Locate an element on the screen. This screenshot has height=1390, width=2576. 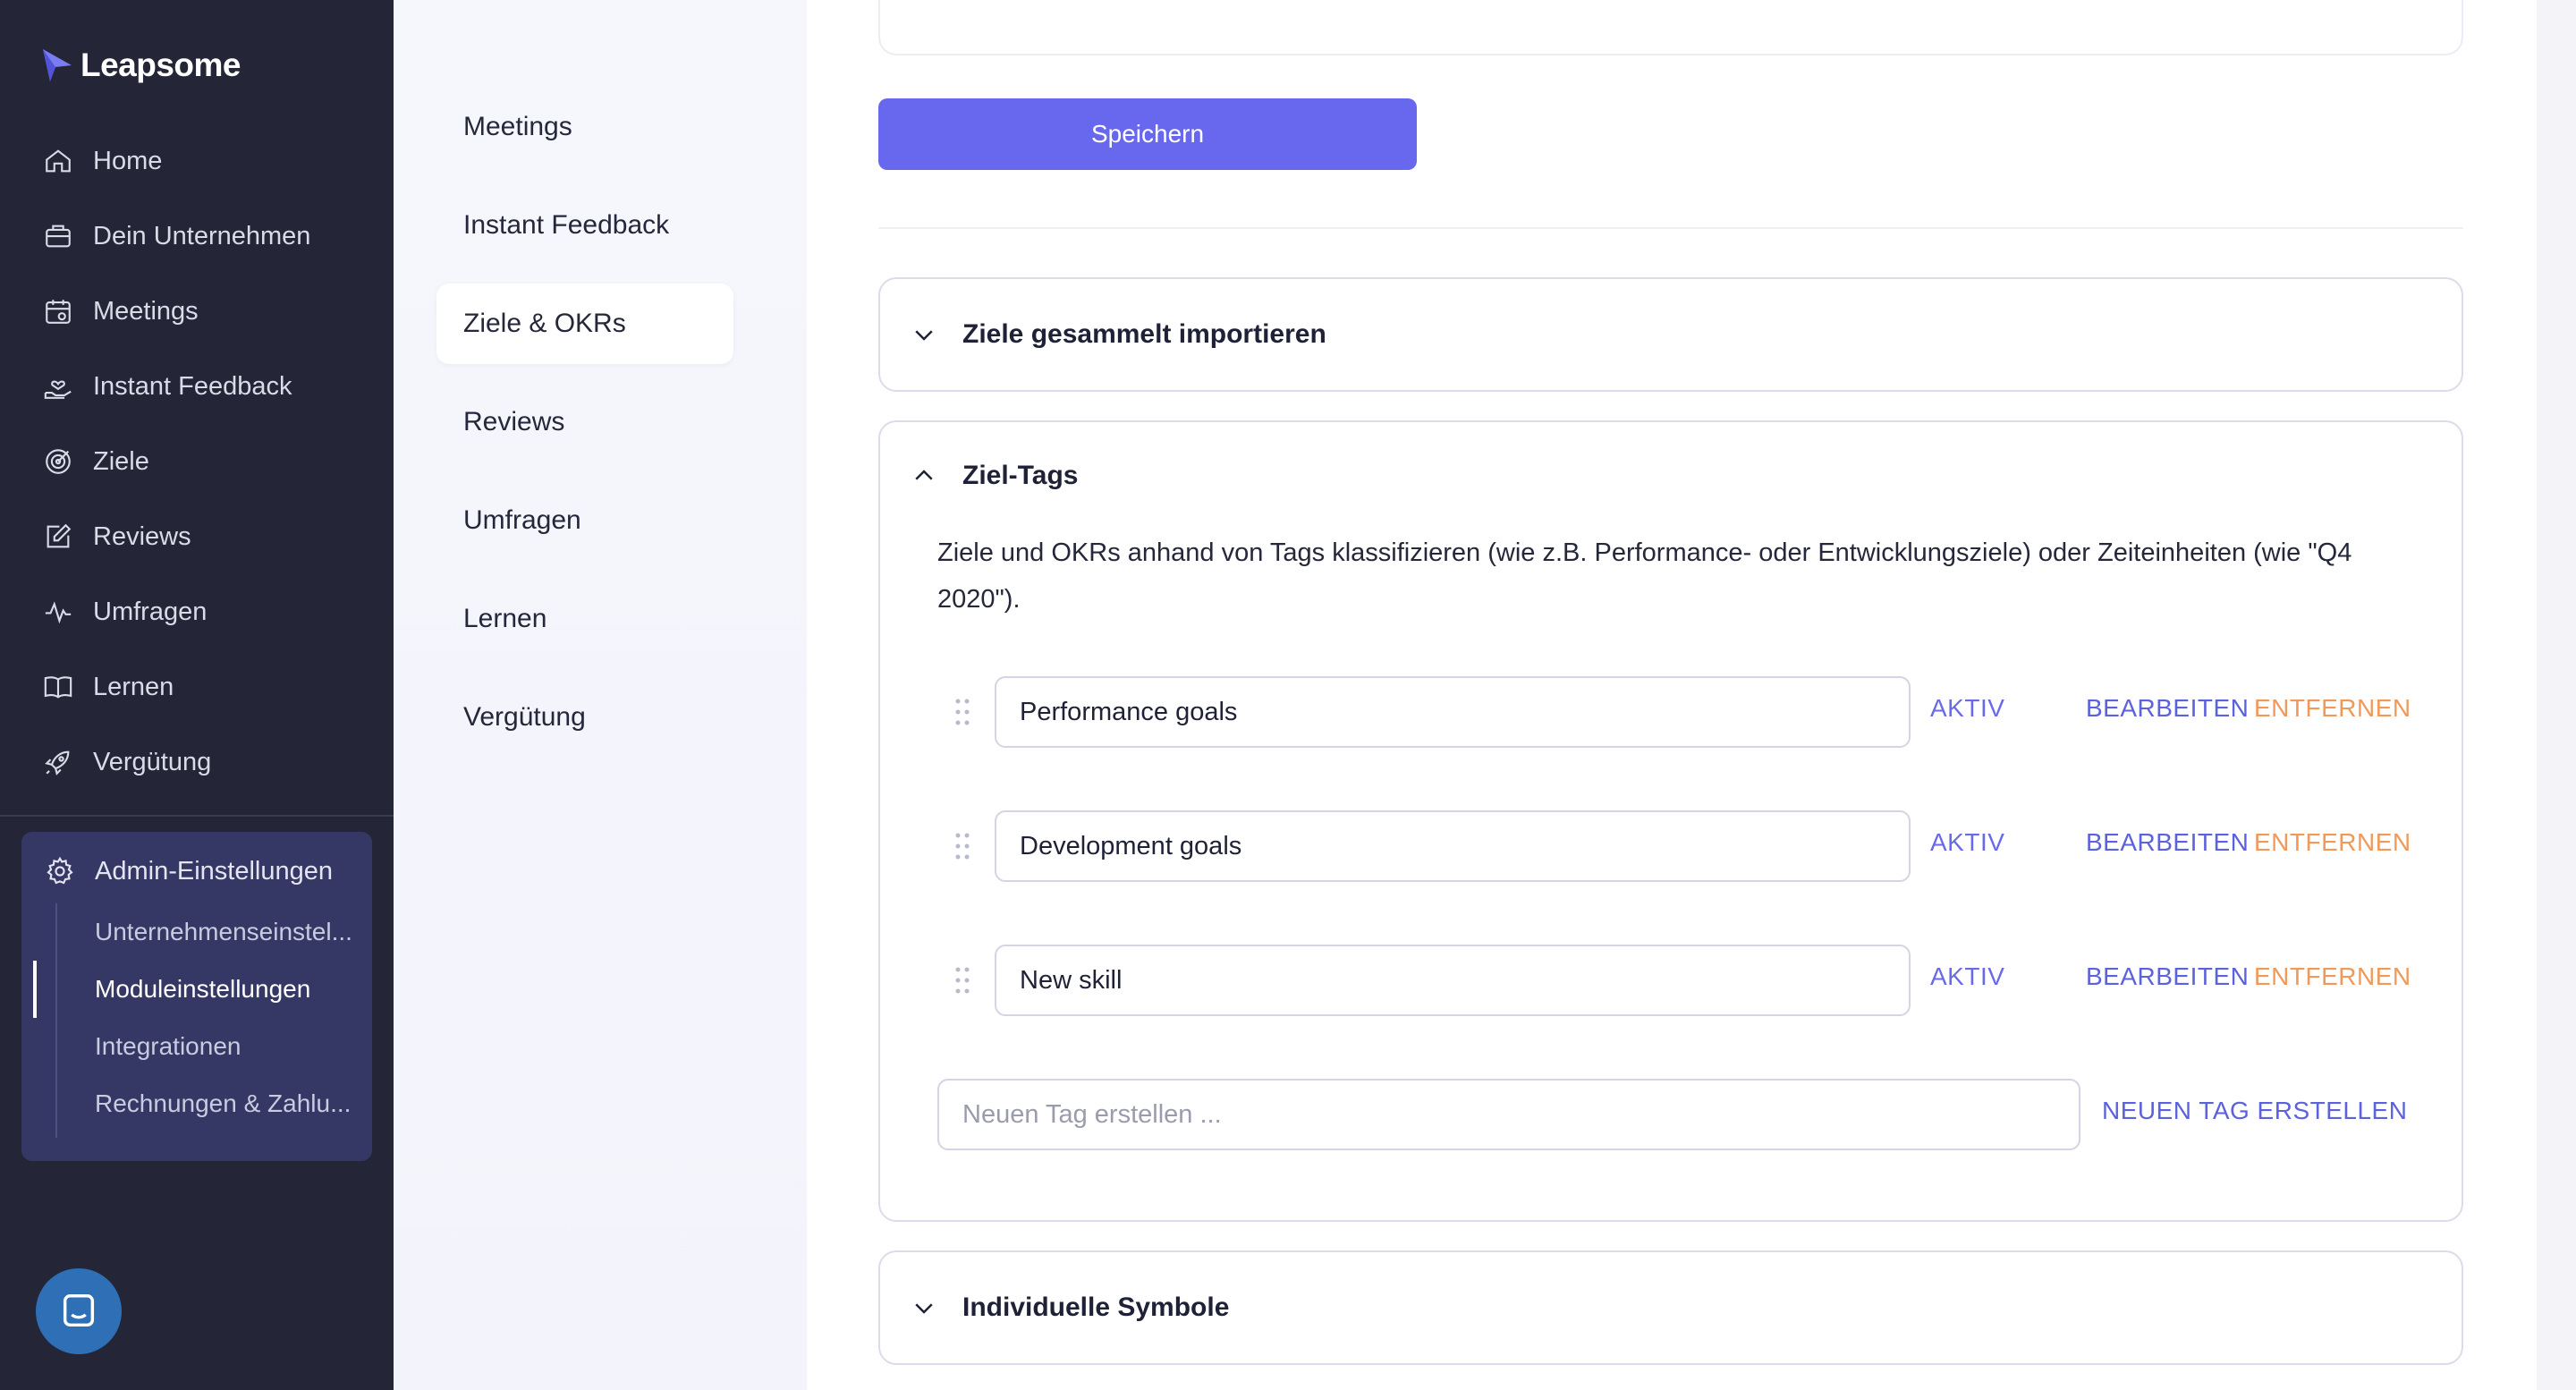
subnav-item-instant-feedback: Instant Feedback is located at coordinates (584, 225).